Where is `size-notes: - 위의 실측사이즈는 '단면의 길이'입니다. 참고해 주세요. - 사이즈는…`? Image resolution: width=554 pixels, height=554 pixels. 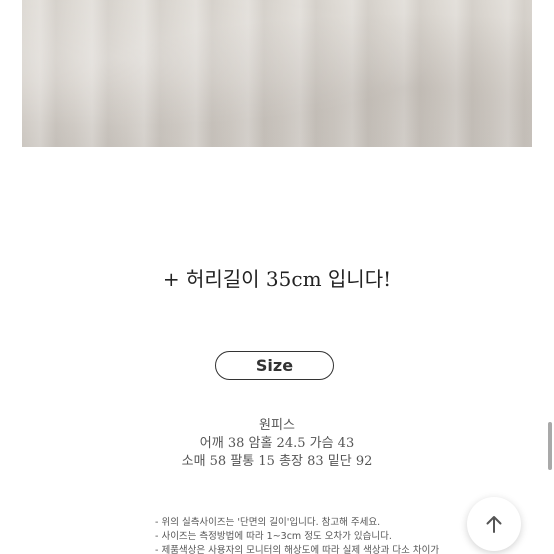
size-notes: - 위의 실측사이즈는 '단면의 길이'입니다. 참고해 주세요. - 사이즈는… is located at coordinates (297, 535).